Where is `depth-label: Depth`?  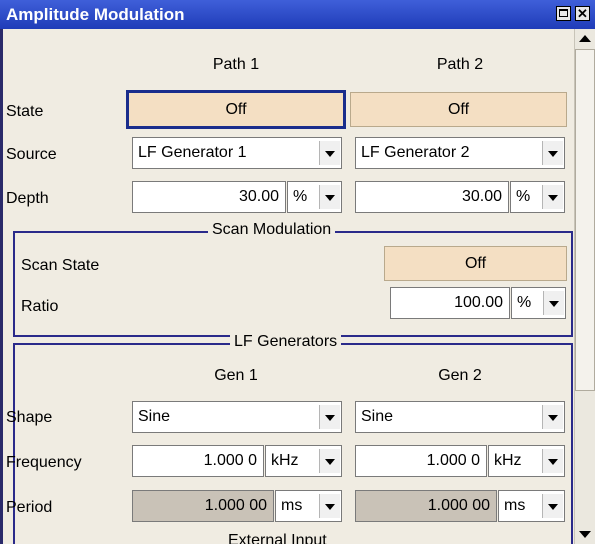 depth-label: Depth is located at coordinates (27, 198).